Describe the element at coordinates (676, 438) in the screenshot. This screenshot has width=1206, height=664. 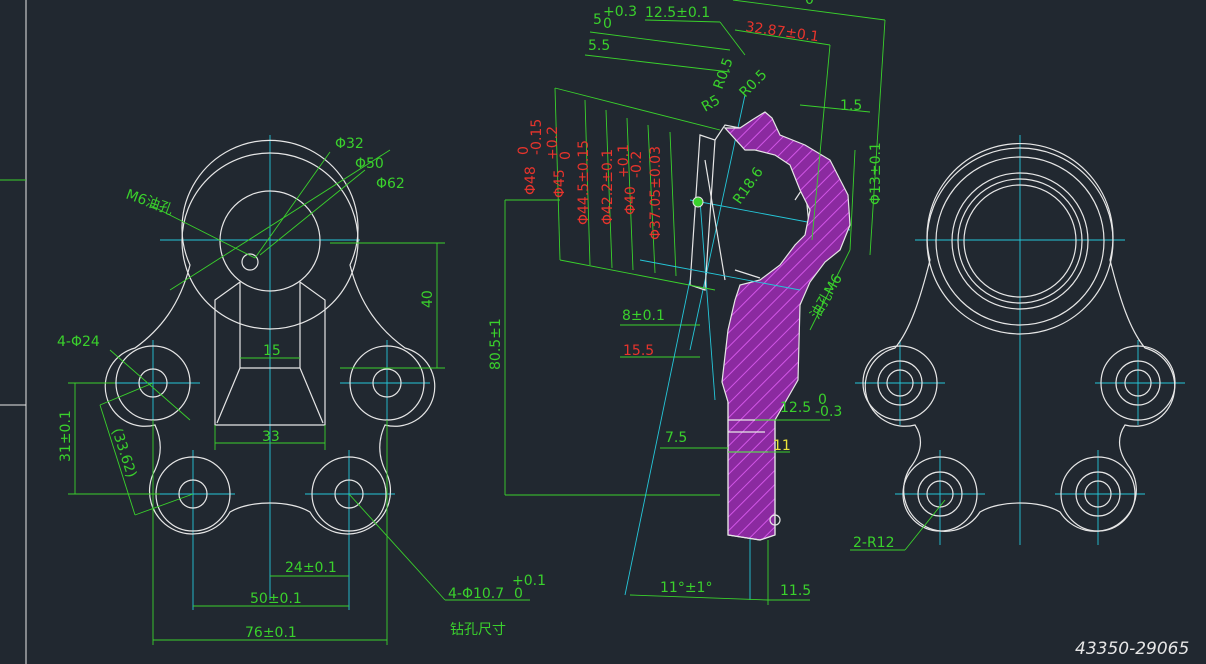
I see `dim-7-5: 7.5` at that location.